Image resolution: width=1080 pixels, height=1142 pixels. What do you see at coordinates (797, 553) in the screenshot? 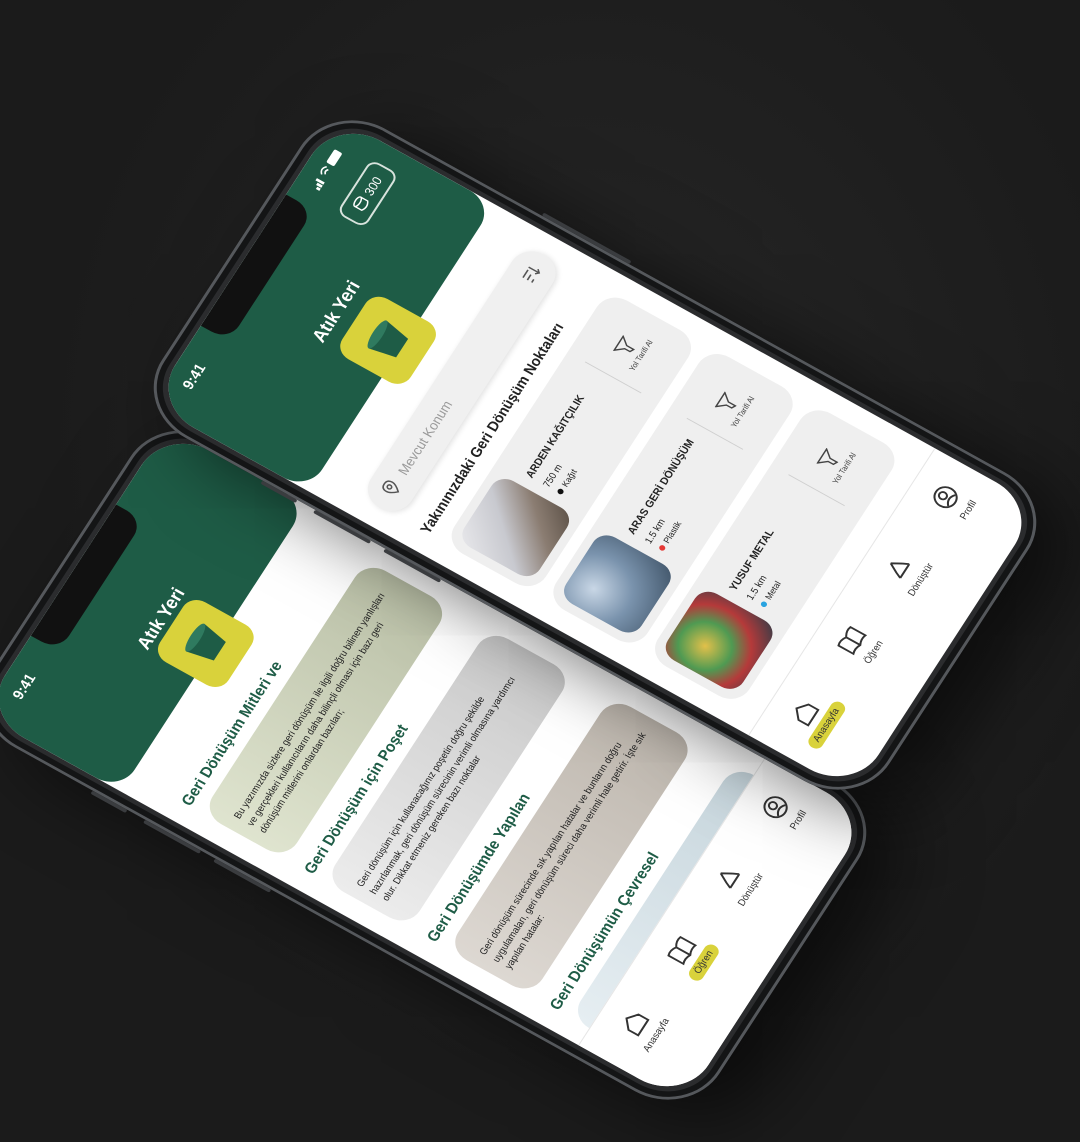
I see `point-type: Metal` at bounding box center [797, 553].